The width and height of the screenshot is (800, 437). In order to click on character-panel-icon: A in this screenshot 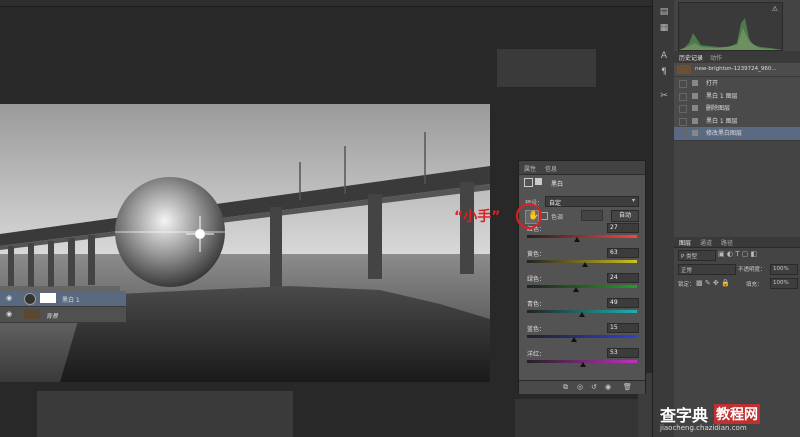, I will do `click(664, 56)`.